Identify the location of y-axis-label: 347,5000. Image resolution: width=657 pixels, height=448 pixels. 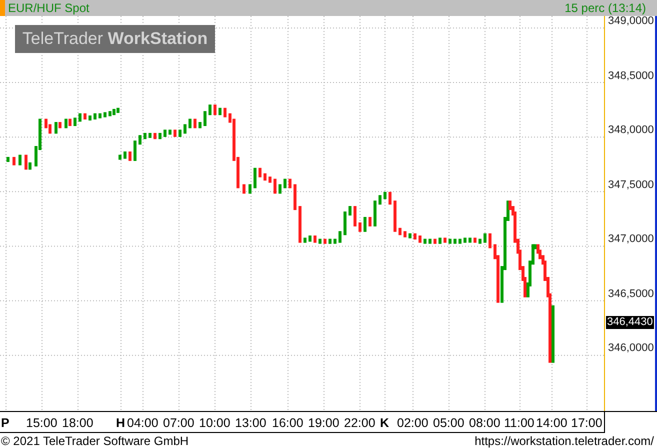
(631, 184).